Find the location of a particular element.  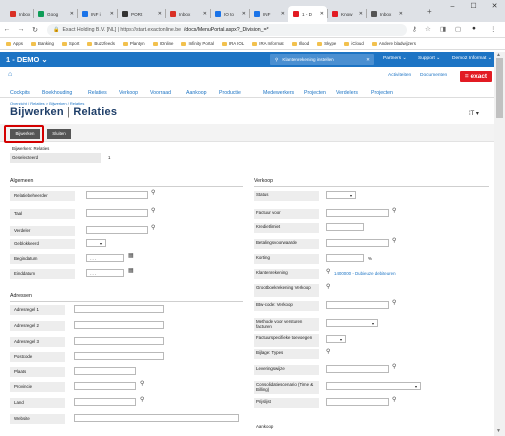

minimize-icon: – is located at coordinates (452, 7).